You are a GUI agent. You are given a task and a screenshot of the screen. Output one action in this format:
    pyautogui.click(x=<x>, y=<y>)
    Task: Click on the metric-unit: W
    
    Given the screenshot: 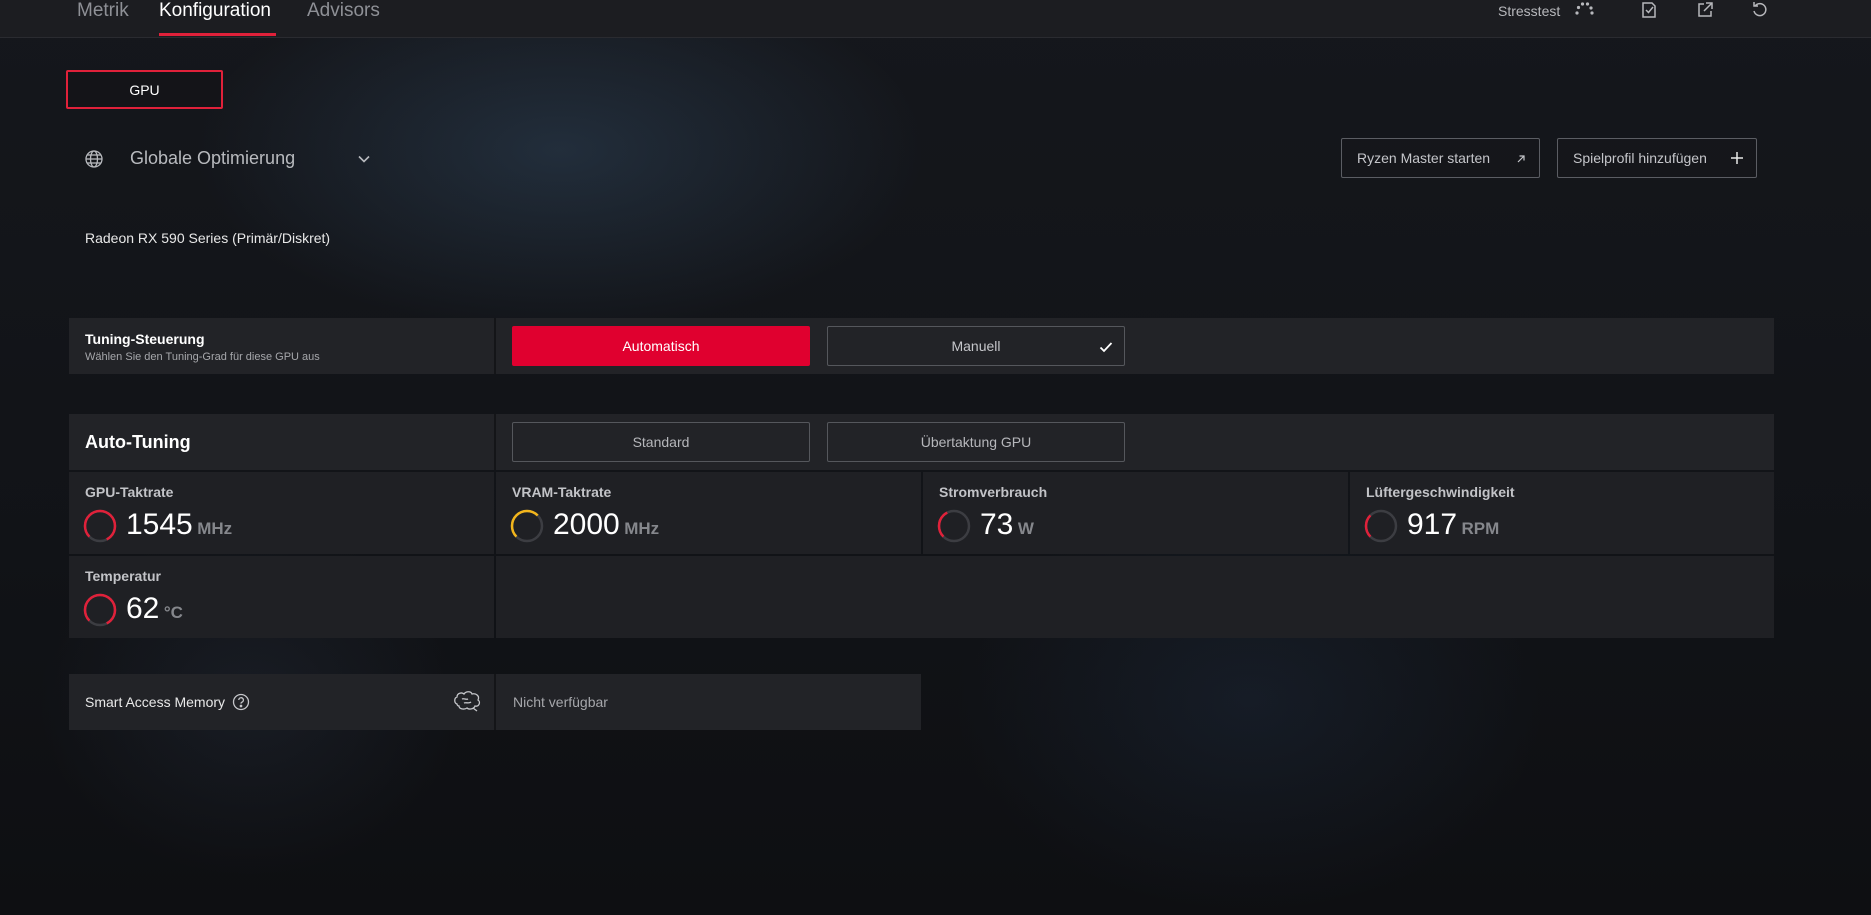 What is the action you would take?
    pyautogui.click(x=1025, y=528)
    